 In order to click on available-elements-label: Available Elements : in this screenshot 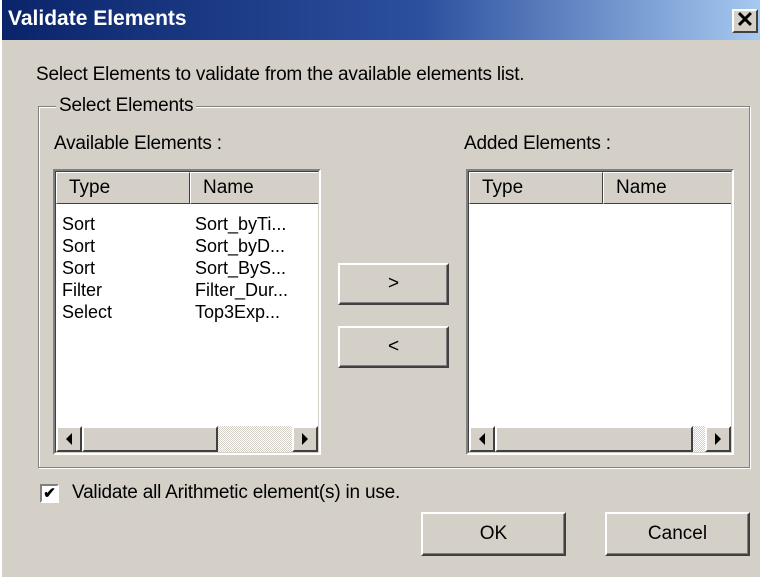, I will do `click(138, 143)`.